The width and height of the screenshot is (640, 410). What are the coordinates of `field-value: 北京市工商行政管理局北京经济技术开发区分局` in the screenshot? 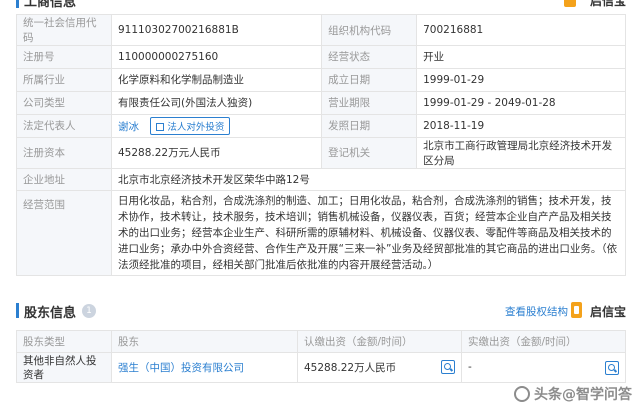 It's located at (521, 152).